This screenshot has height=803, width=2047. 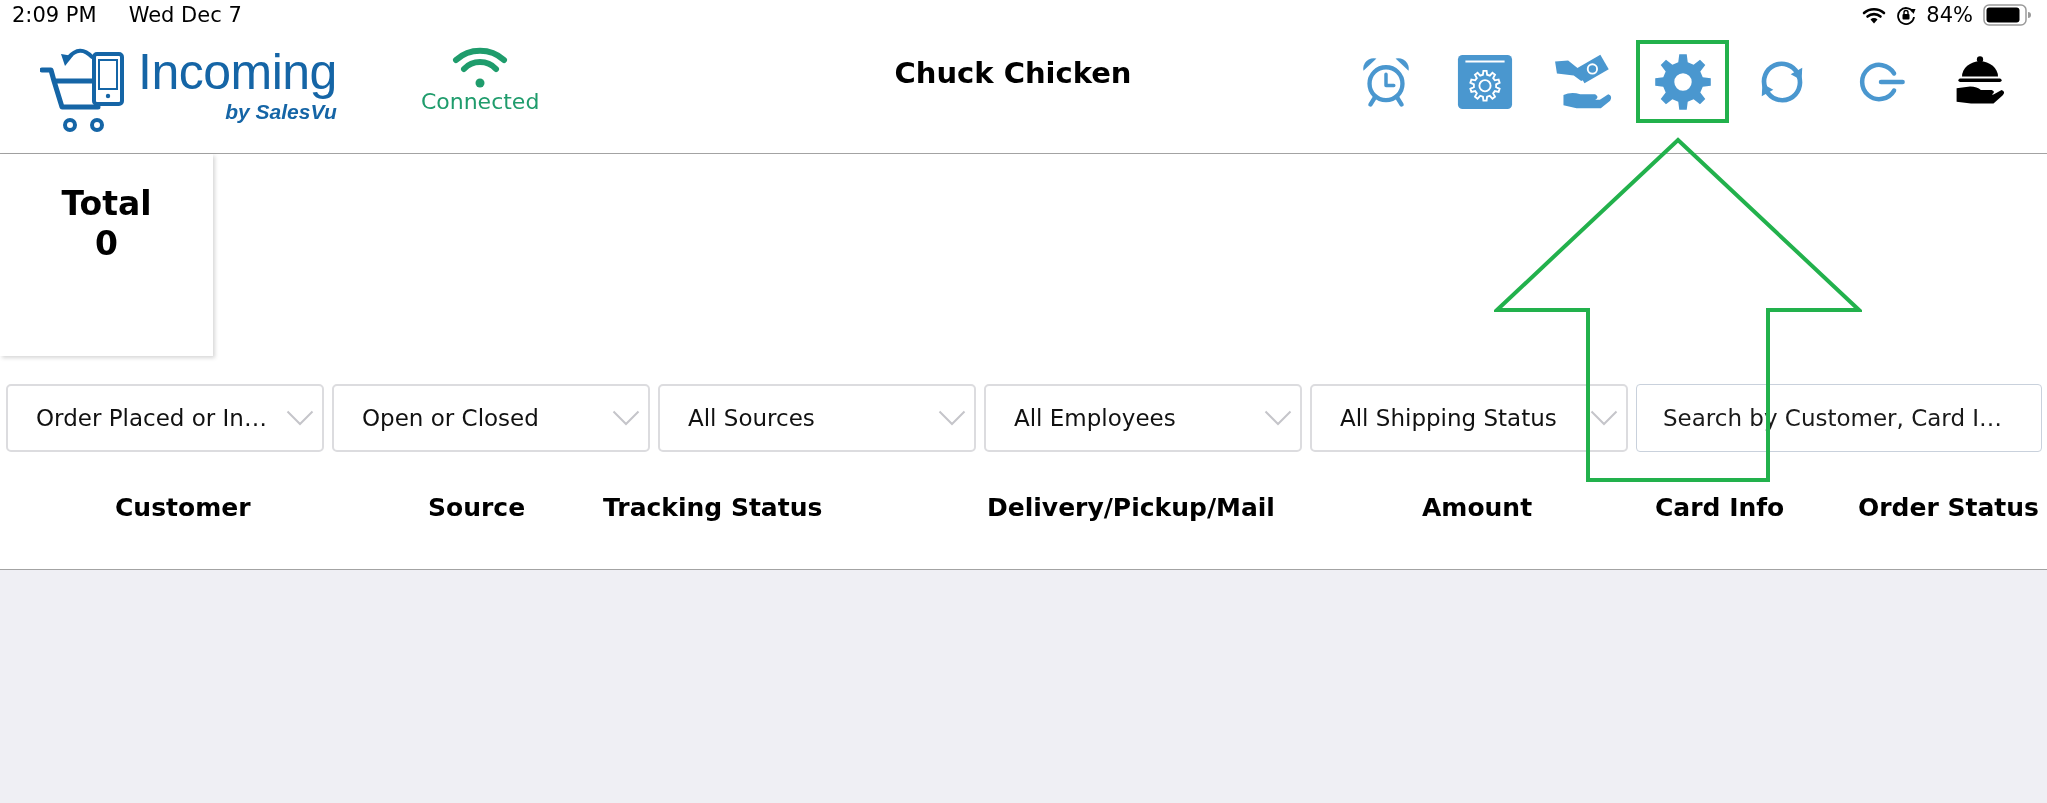 I want to click on connection-status: Connected, so click(x=480, y=101).